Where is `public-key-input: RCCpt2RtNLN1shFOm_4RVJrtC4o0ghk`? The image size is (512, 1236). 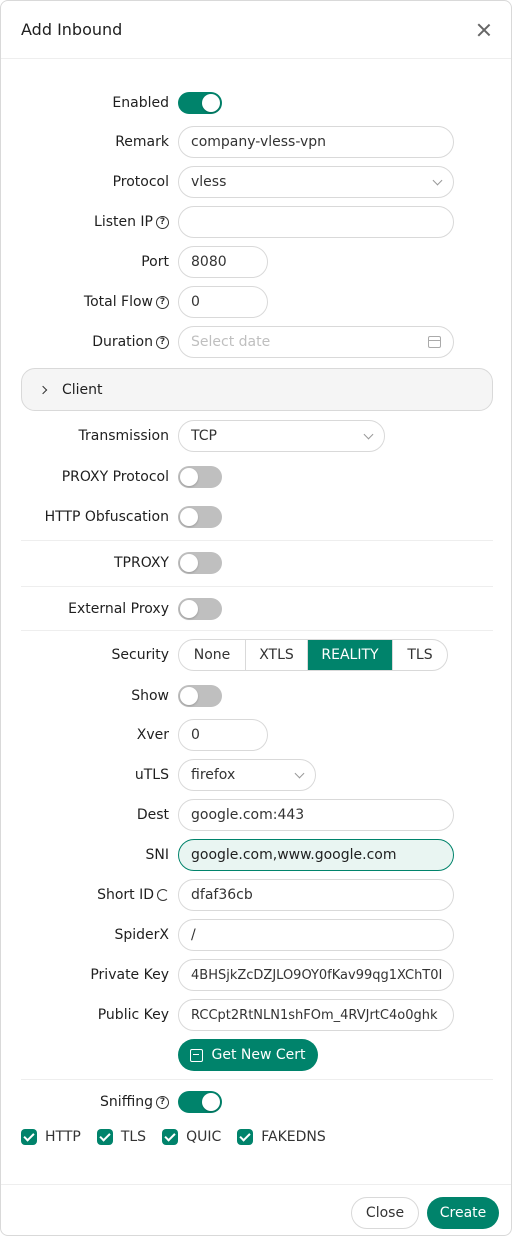 public-key-input: RCCpt2RtNLN1shFOm_4RVJrtC4o0ghk is located at coordinates (316, 1015).